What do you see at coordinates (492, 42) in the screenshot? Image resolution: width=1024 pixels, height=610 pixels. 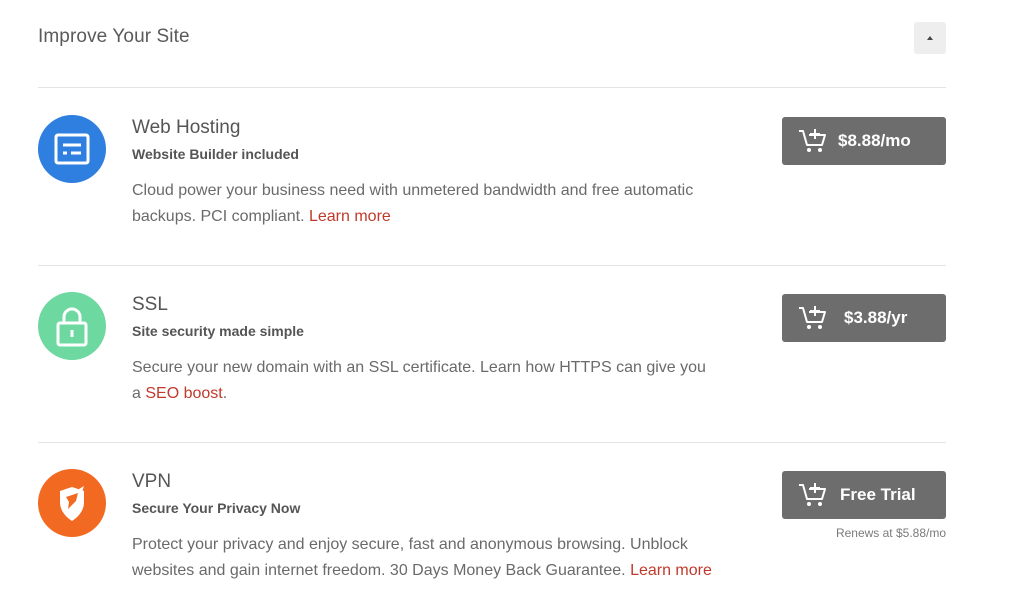 I see `section-header: Improve Your Site` at bounding box center [492, 42].